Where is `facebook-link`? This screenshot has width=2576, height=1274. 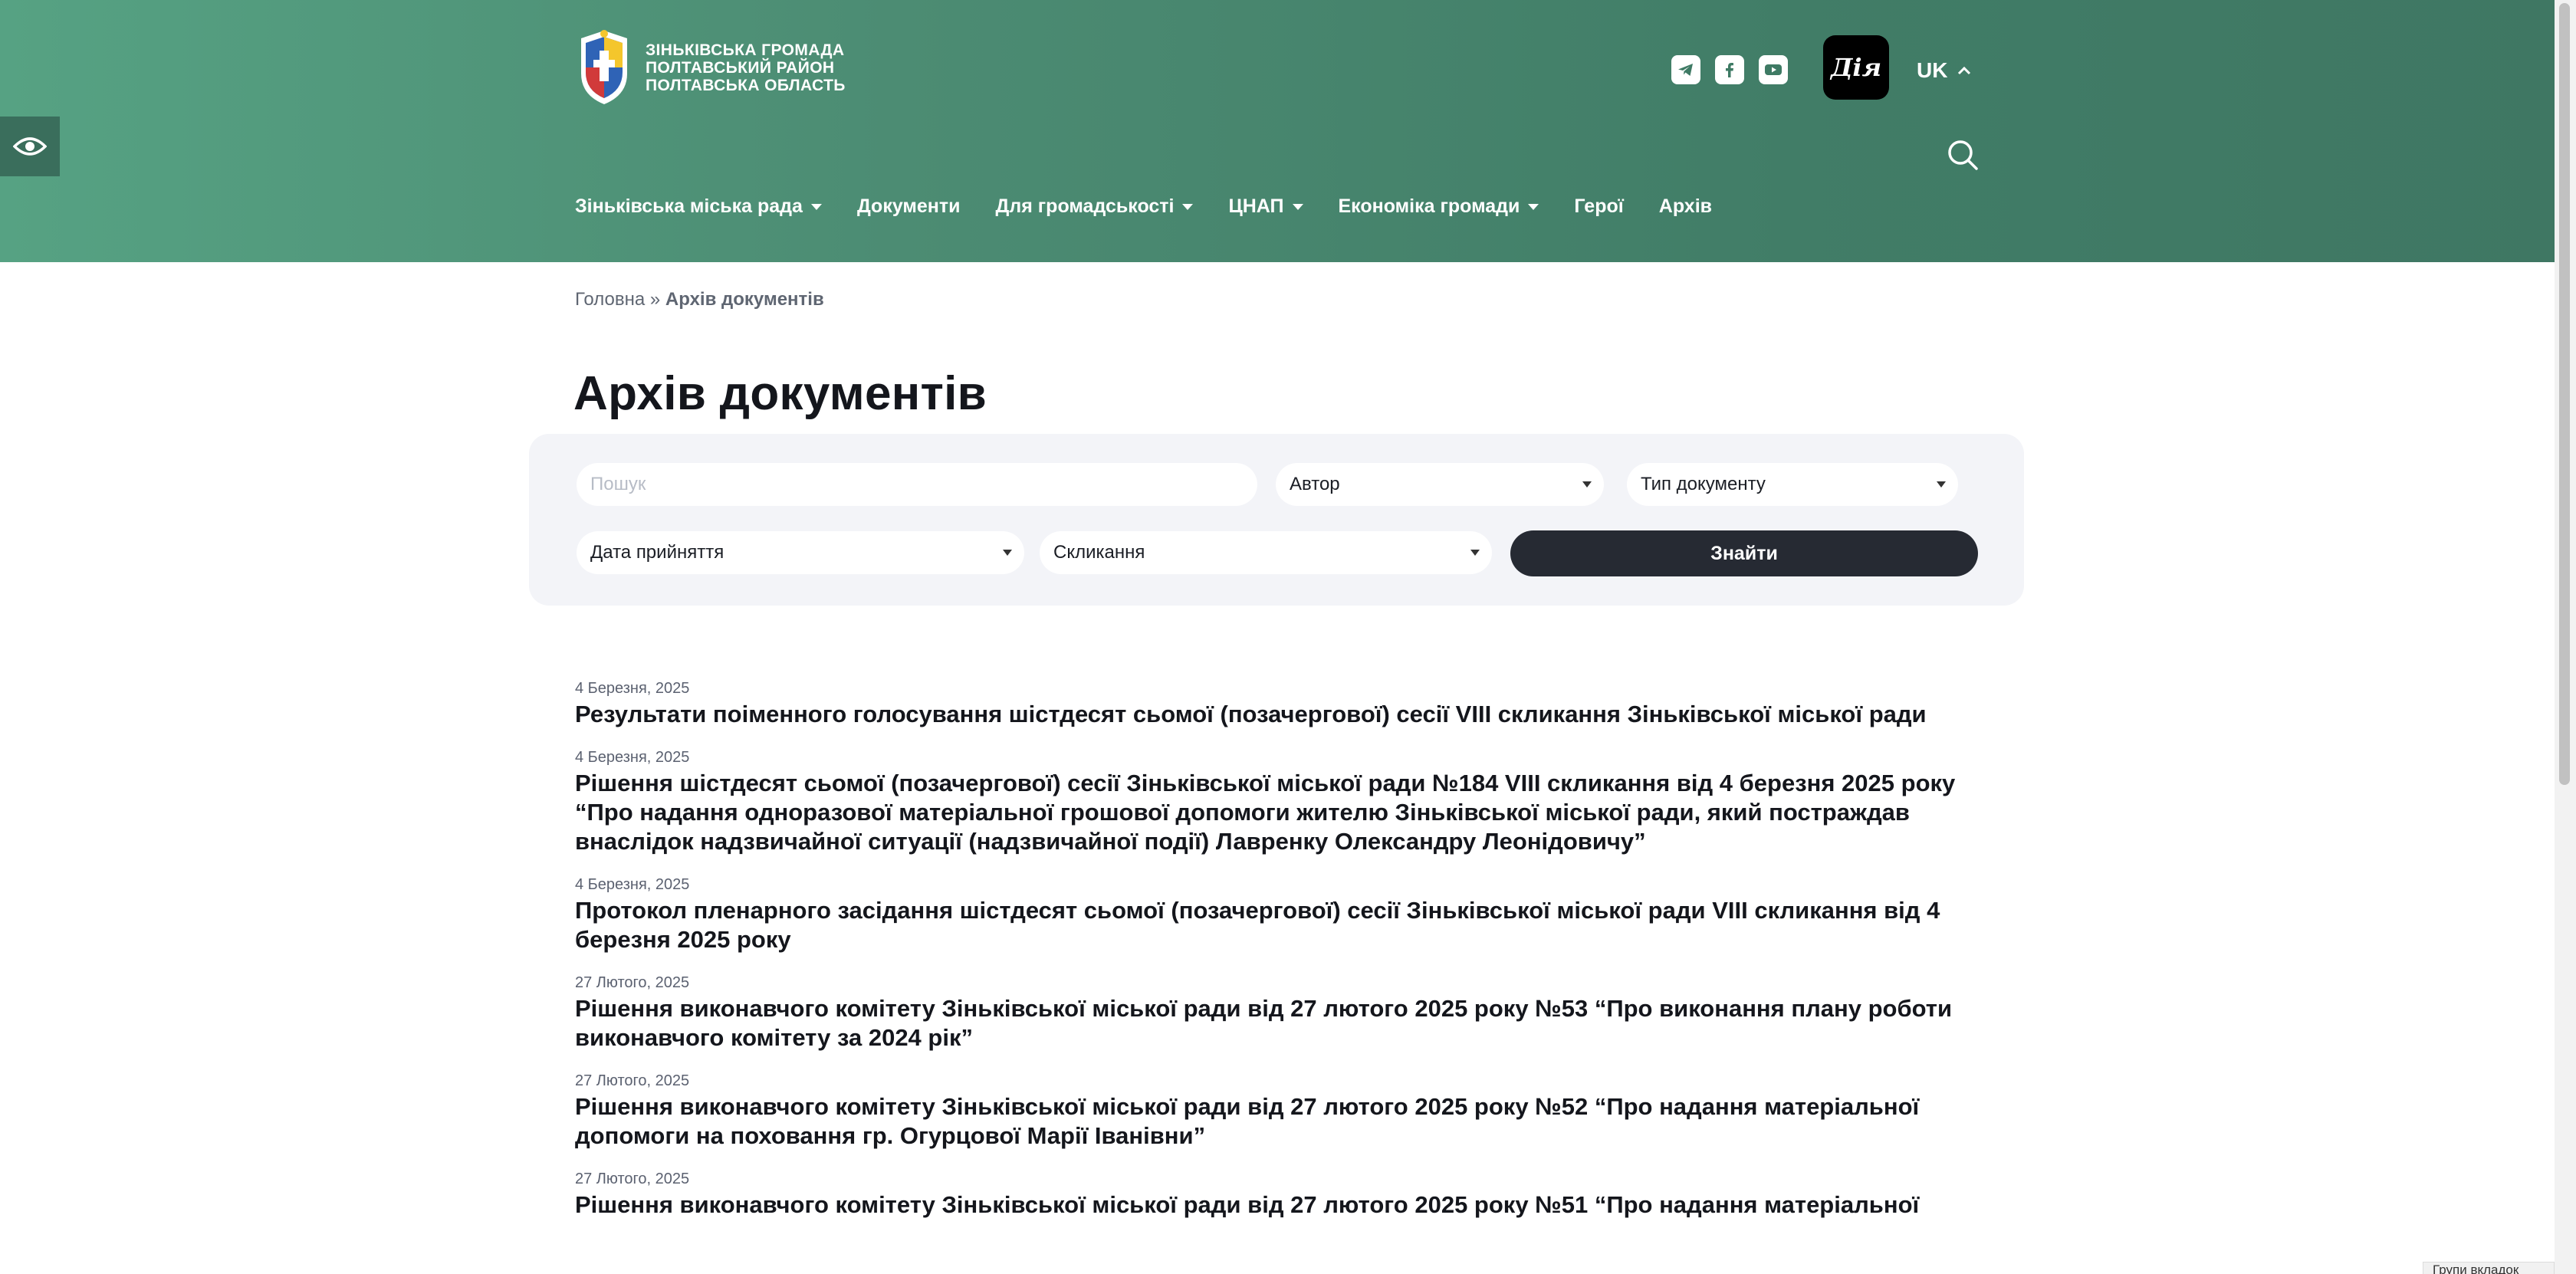 facebook-link is located at coordinates (1730, 69).